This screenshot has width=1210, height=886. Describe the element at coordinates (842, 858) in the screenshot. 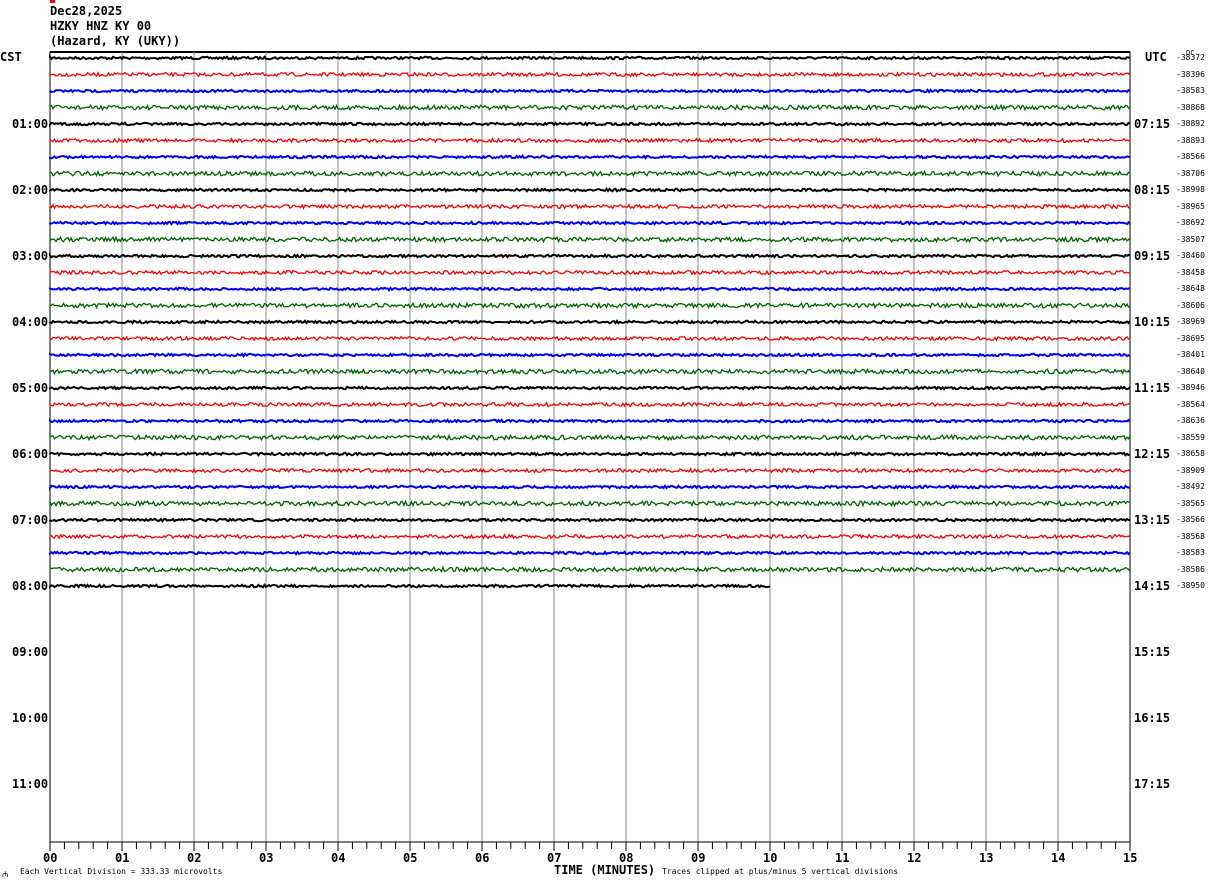

I see `x-tick-label: 11` at that location.